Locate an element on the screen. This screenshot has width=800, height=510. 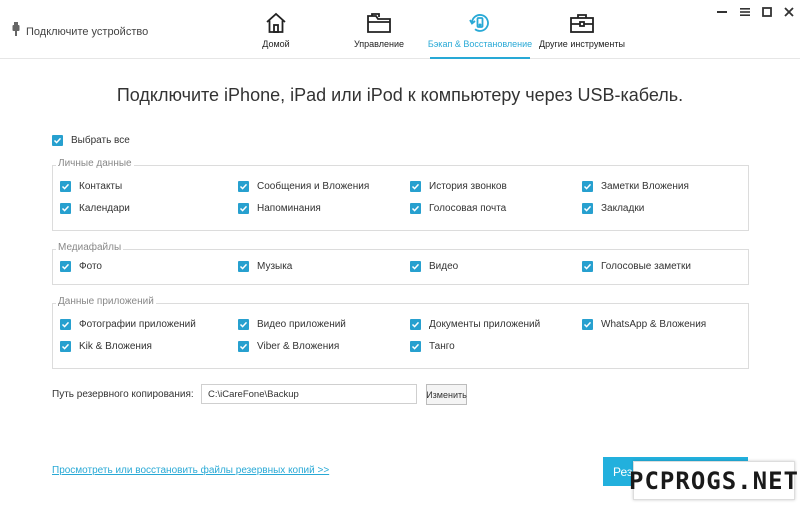
change-path-button: Изменить is located at coordinates (446, 394).